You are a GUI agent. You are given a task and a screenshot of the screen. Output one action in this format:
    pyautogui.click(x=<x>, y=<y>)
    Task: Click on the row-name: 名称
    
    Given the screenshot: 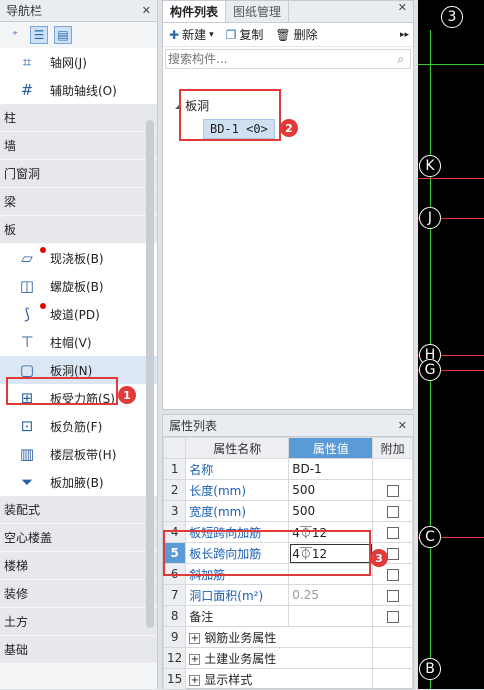 What is the action you would take?
    pyautogui.click(x=237, y=469)
    